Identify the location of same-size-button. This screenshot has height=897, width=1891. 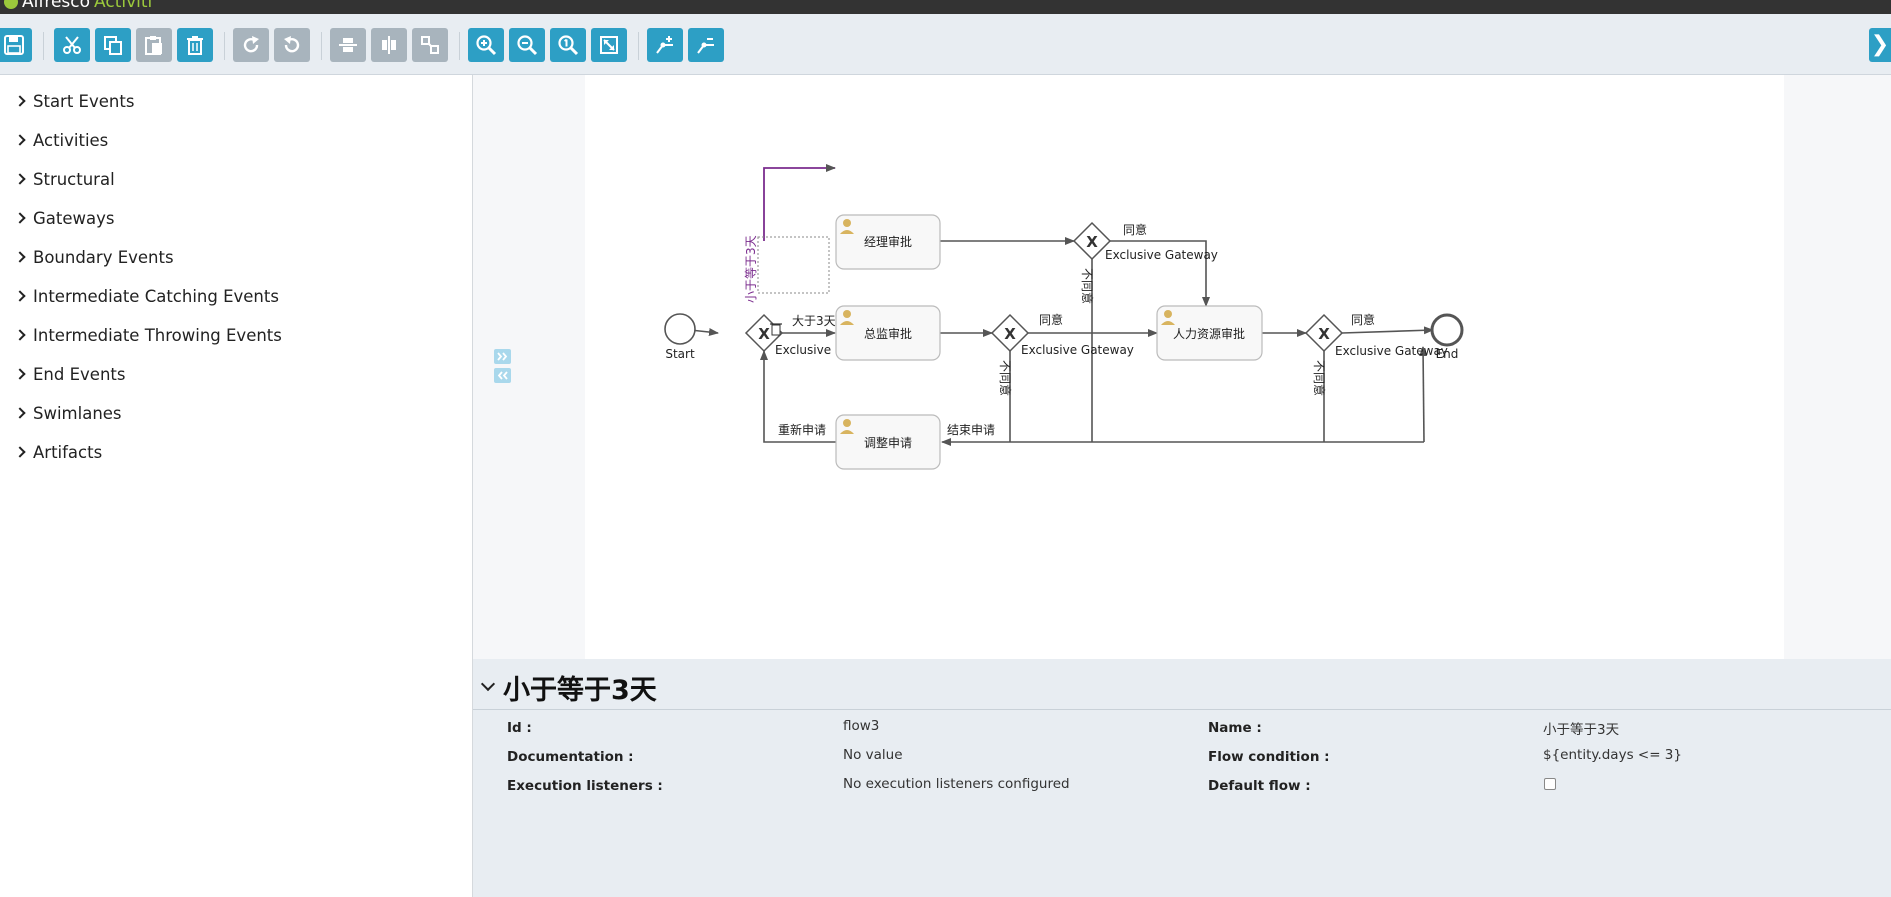
(430, 45).